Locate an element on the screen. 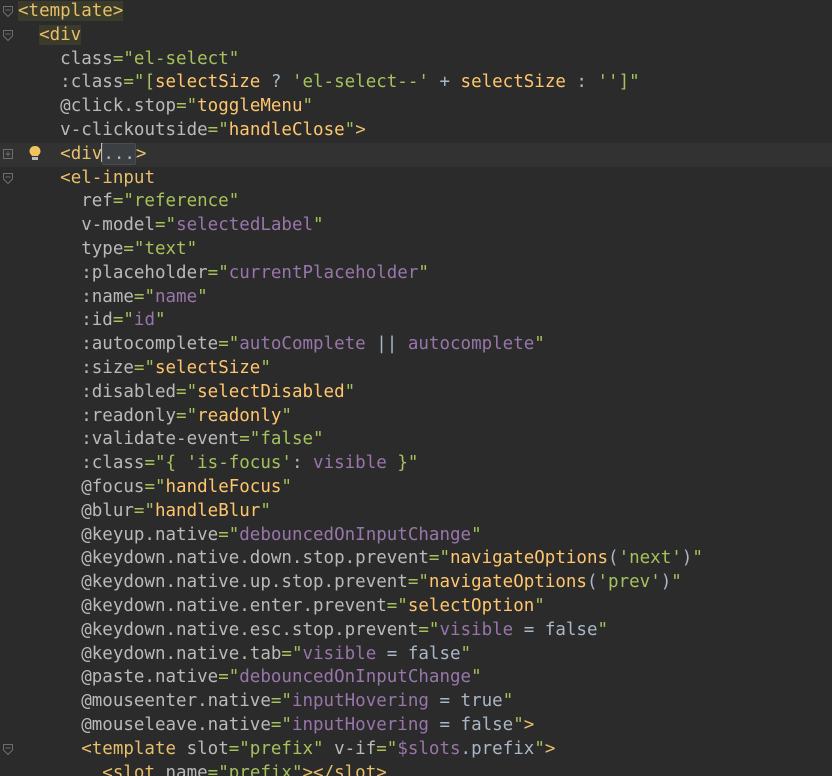  code-token: @mouseleave.native is located at coordinates (176, 724).